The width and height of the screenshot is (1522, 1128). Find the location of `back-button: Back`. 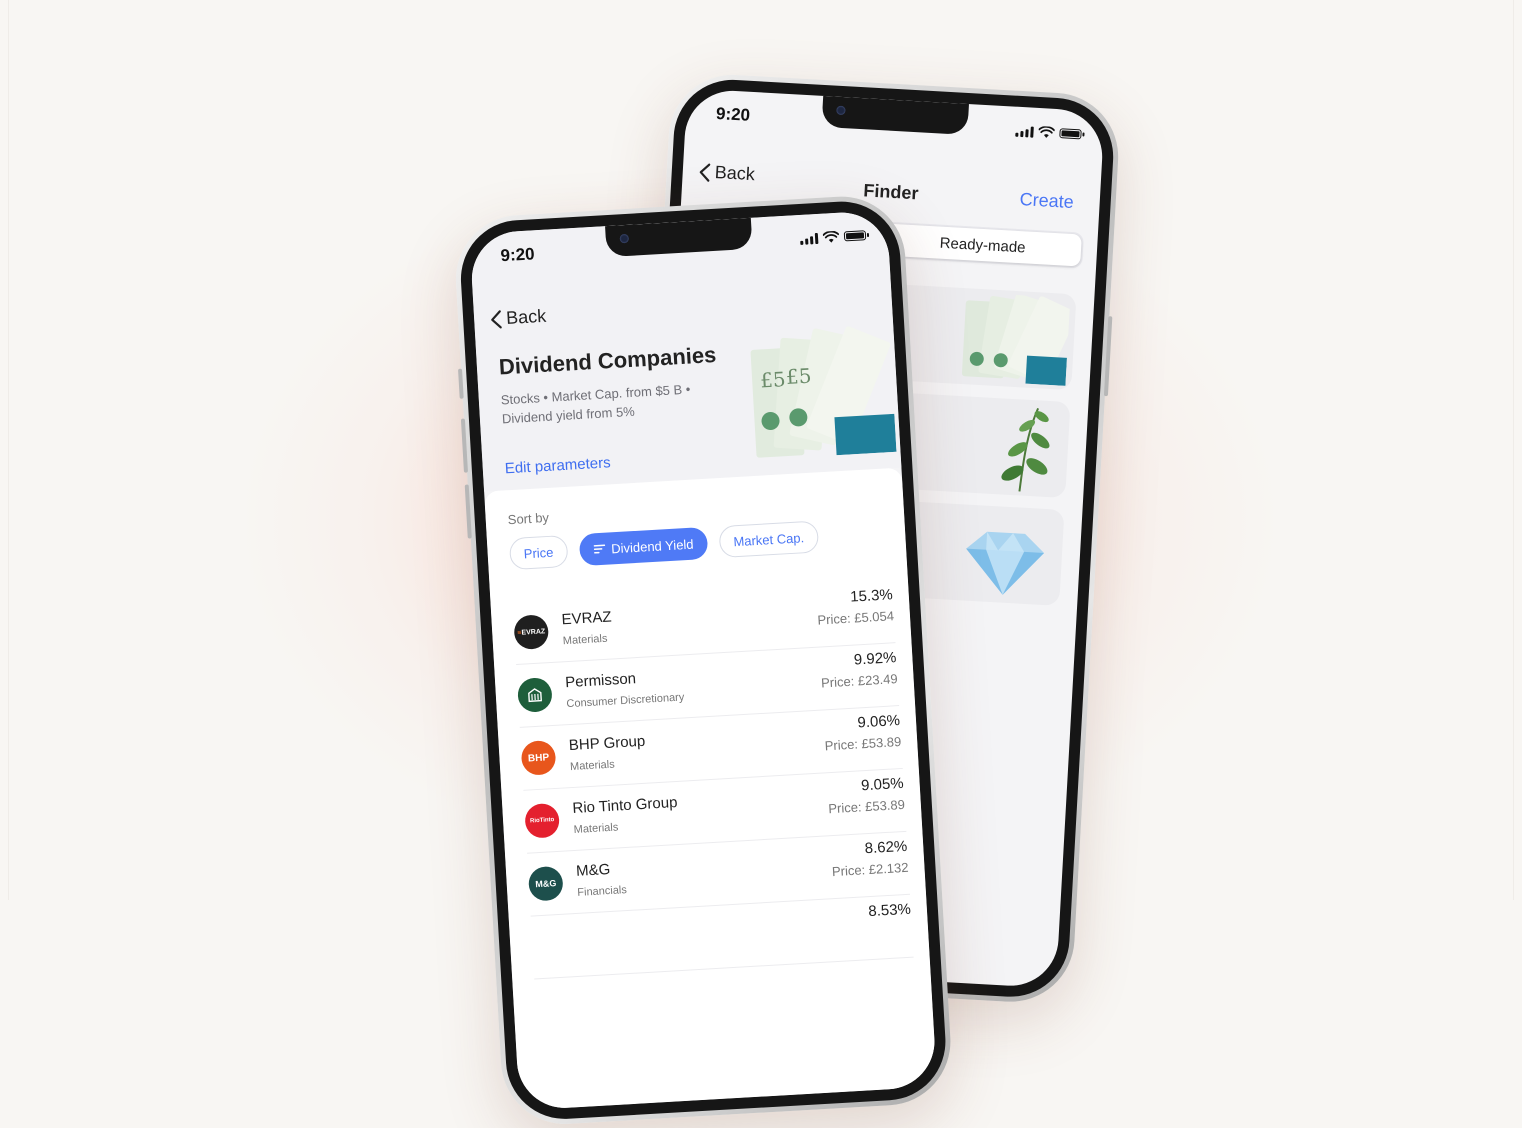

back-button: Back is located at coordinates (518, 318).